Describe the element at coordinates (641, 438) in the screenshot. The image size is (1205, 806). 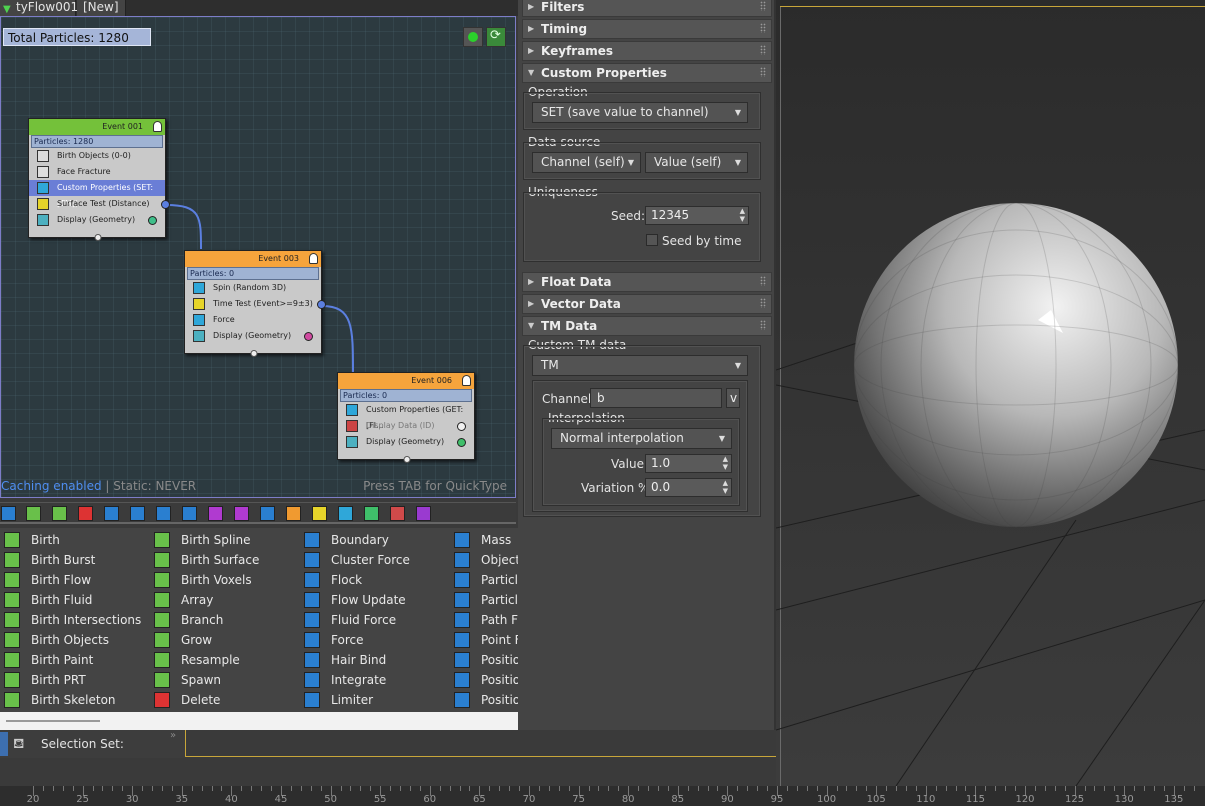
I see `interpolation-dropdown: Normal interpolation ▼` at that location.